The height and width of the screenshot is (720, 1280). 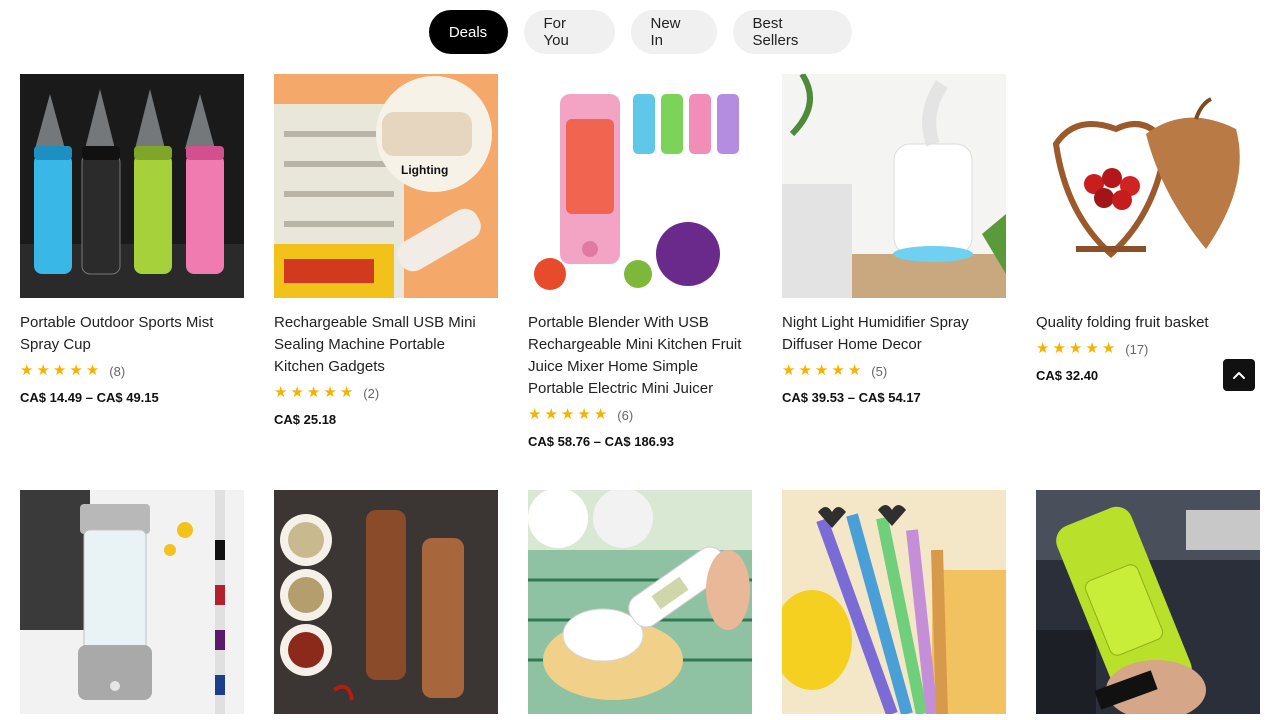 What do you see at coordinates (625, 415) in the screenshot?
I see `review-count: (6)` at bounding box center [625, 415].